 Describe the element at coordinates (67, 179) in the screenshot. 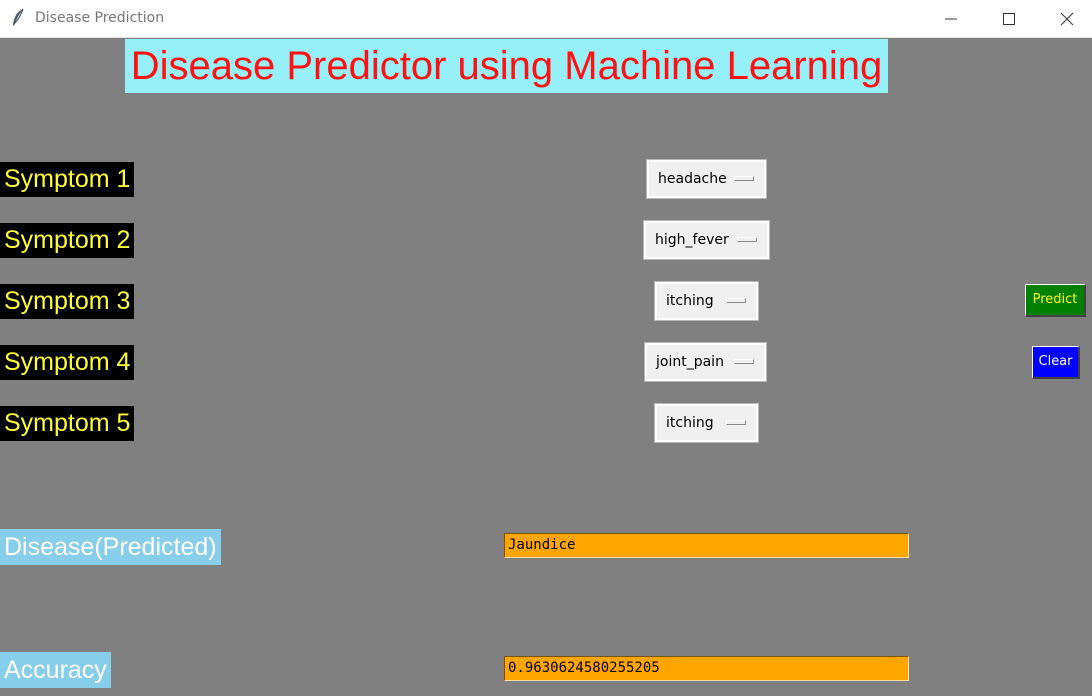

I see `symptom-1-label: Symptom 1` at that location.